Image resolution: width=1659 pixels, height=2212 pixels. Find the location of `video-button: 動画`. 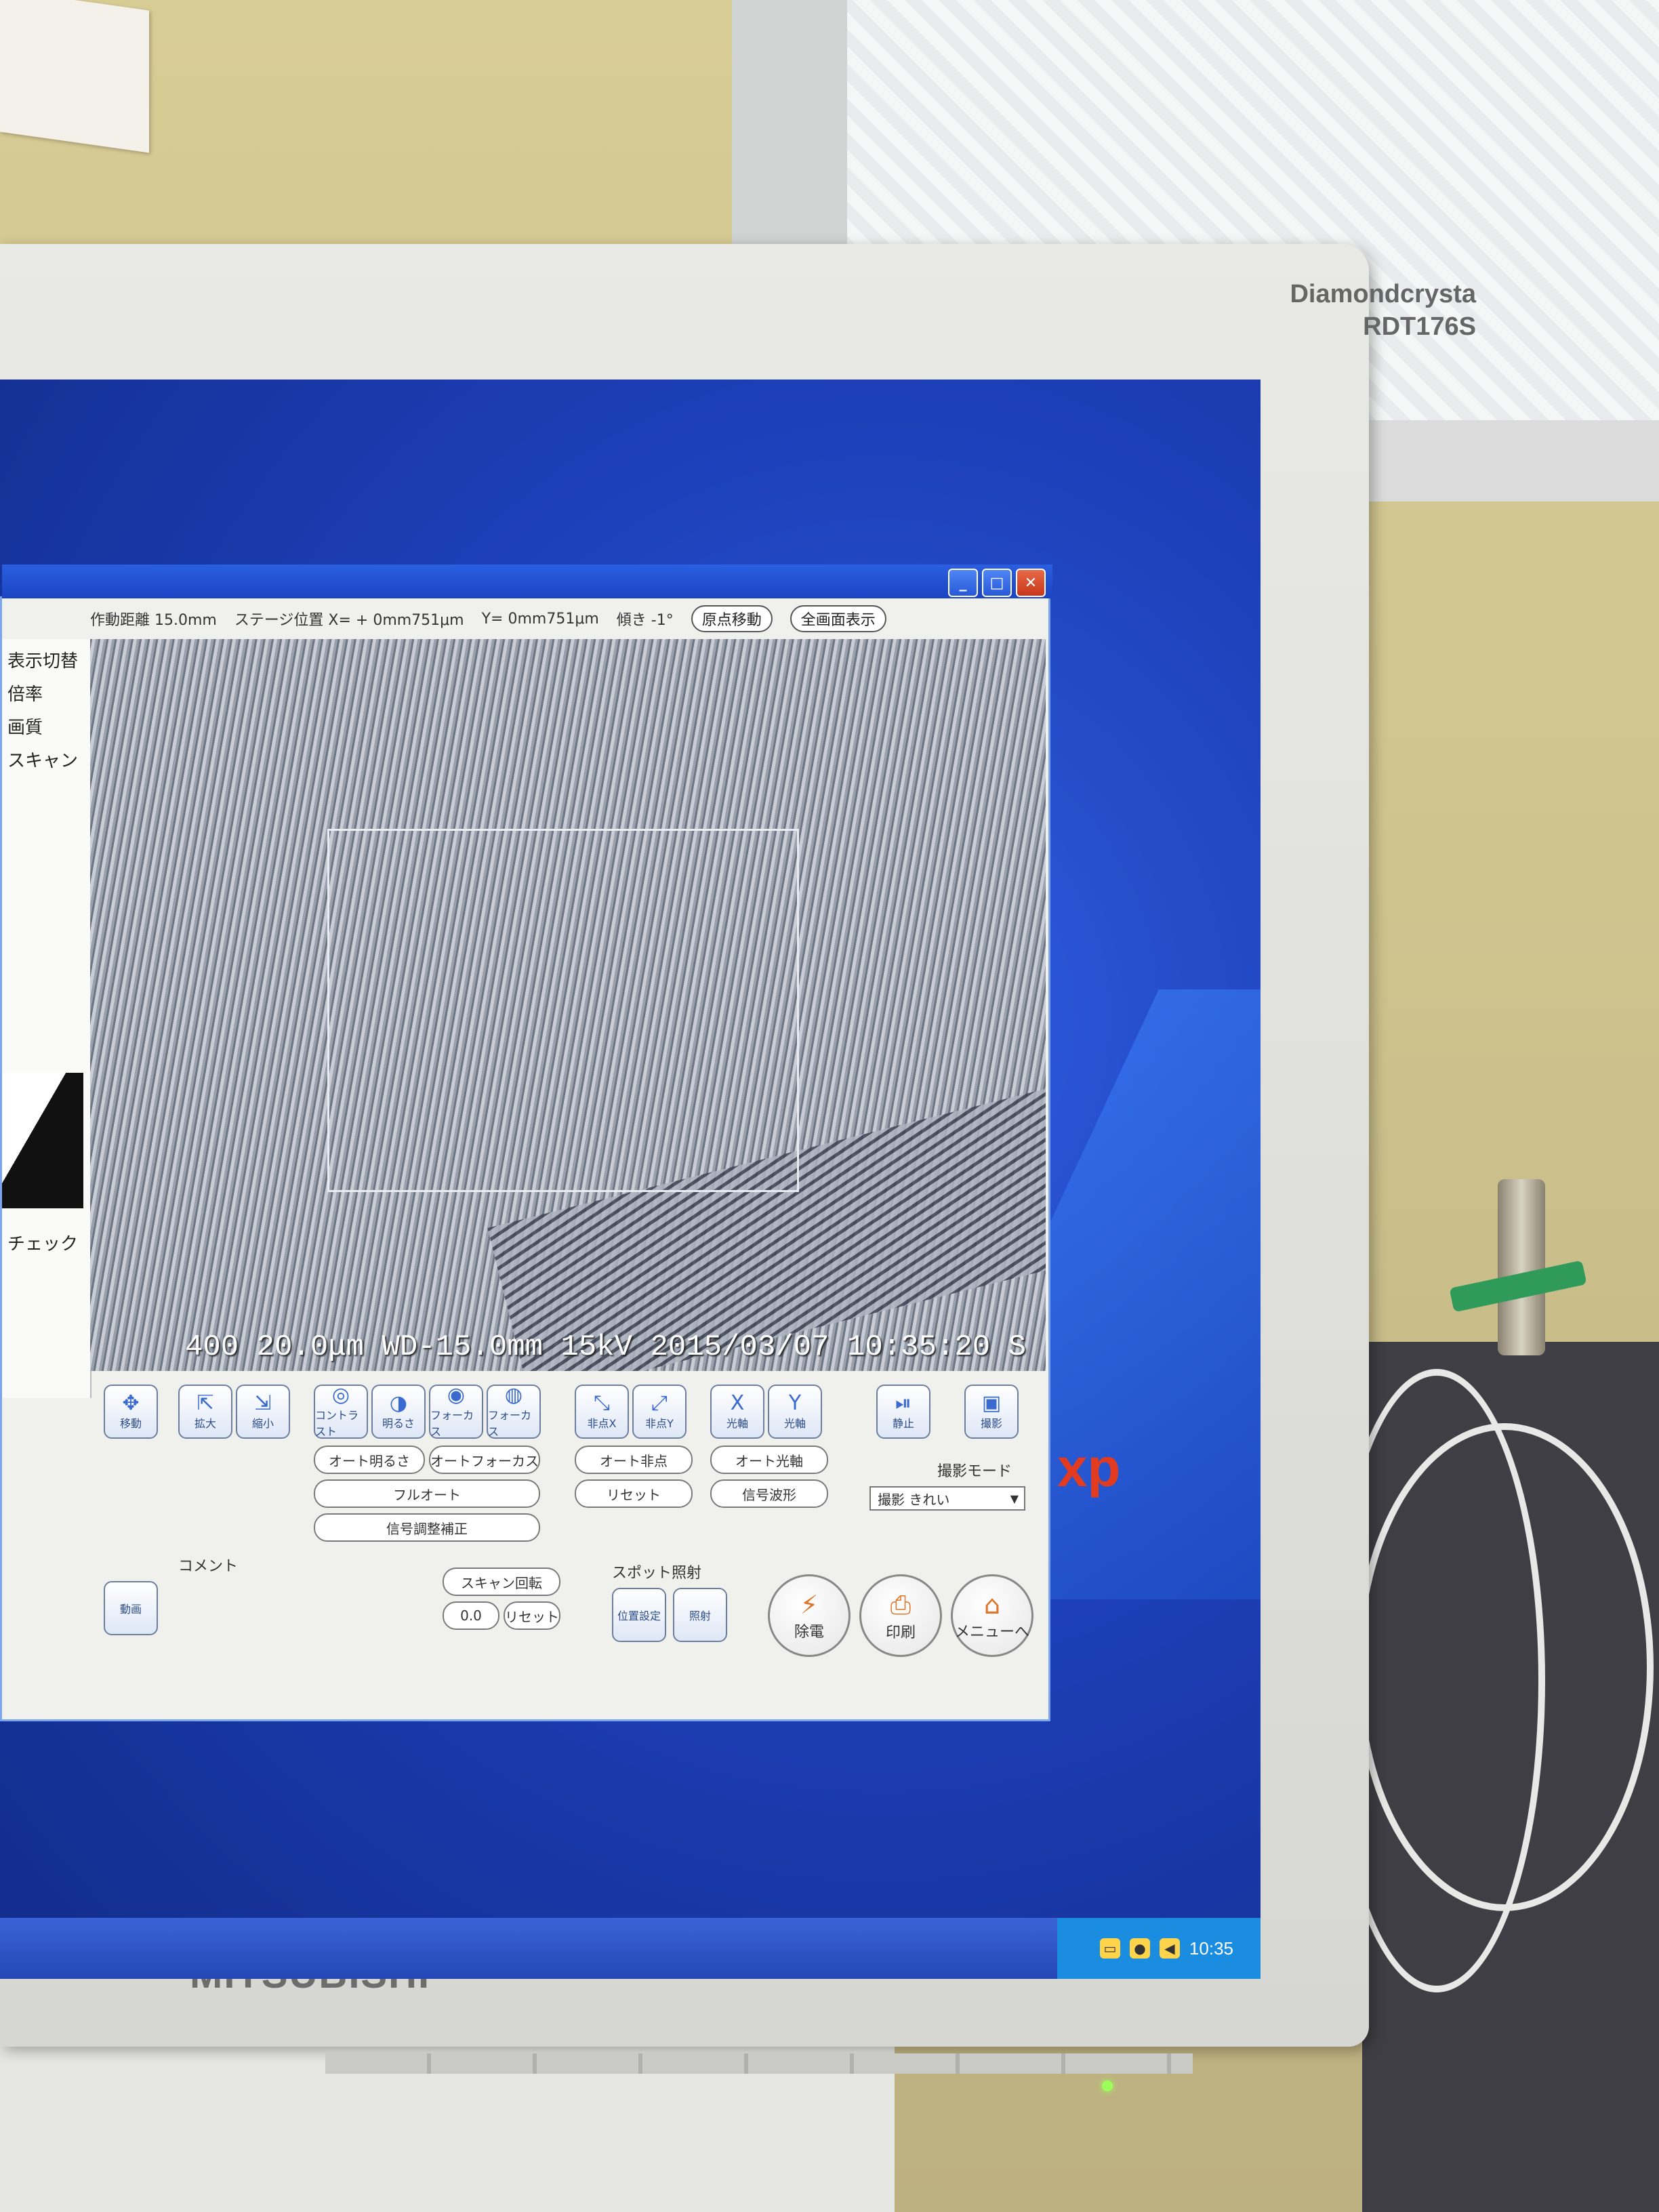

video-button: 動画 is located at coordinates (131, 1608).